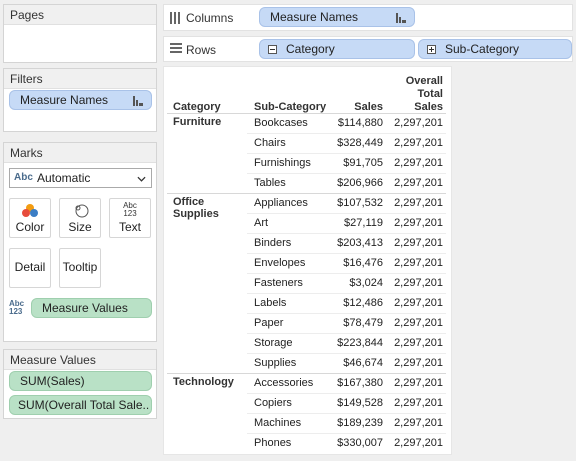 The height and width of the screenshot is (461, 576). What do you see at coordinates (84, 405) in the screenshot?
I see `measure-value-label: SUM(Overall Total Sale..` at bounding box center [84, 405].